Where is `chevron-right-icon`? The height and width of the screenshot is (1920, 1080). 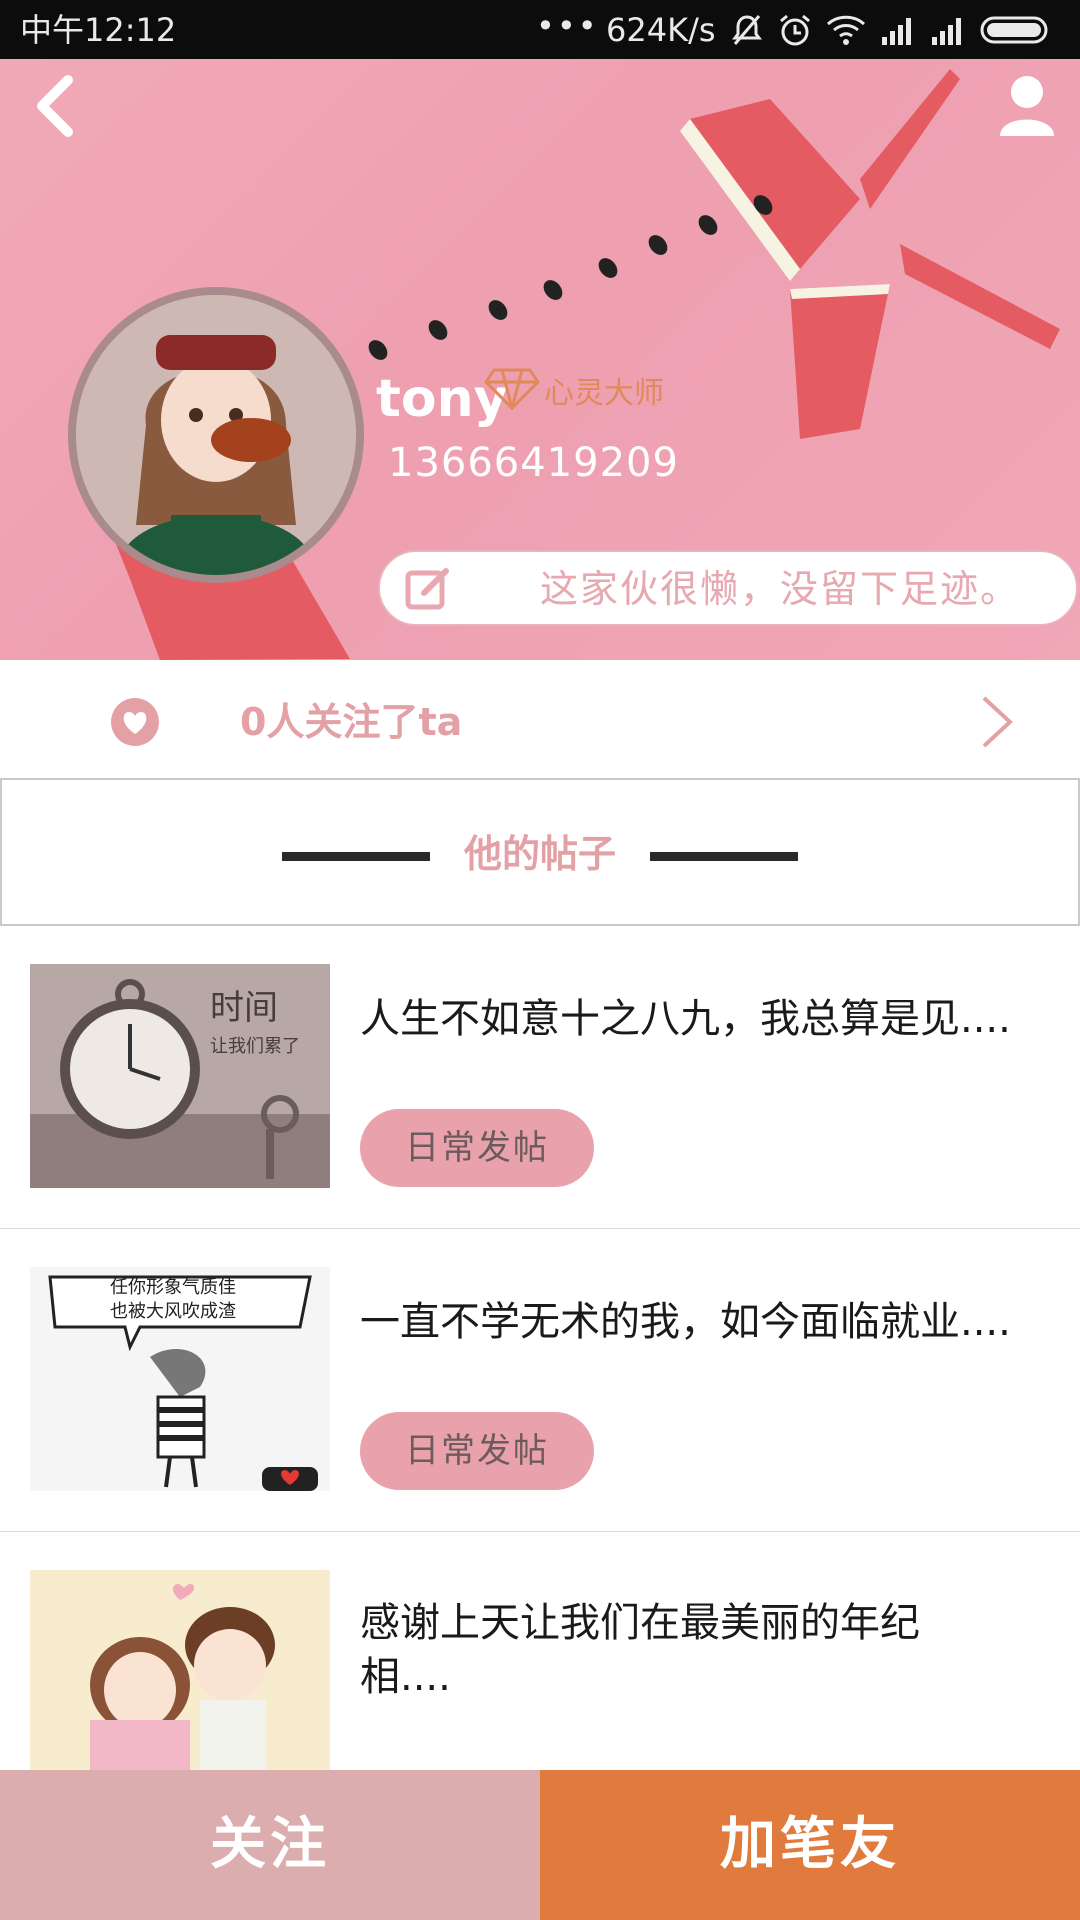 chevron-right-icon is located at coordinates (998, 722).